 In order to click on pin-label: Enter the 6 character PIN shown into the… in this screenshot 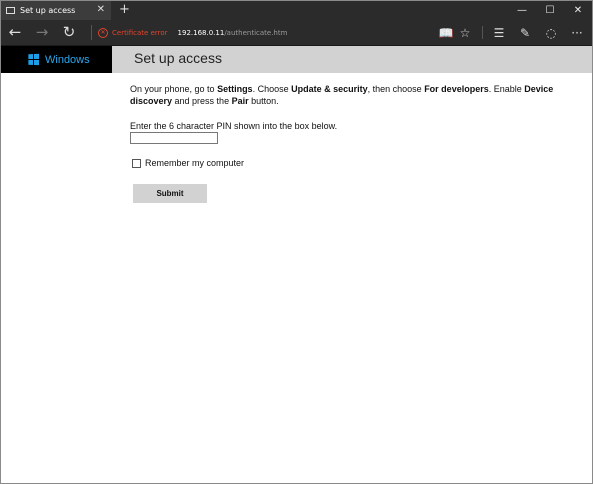, I will do `click(234, 126)`.